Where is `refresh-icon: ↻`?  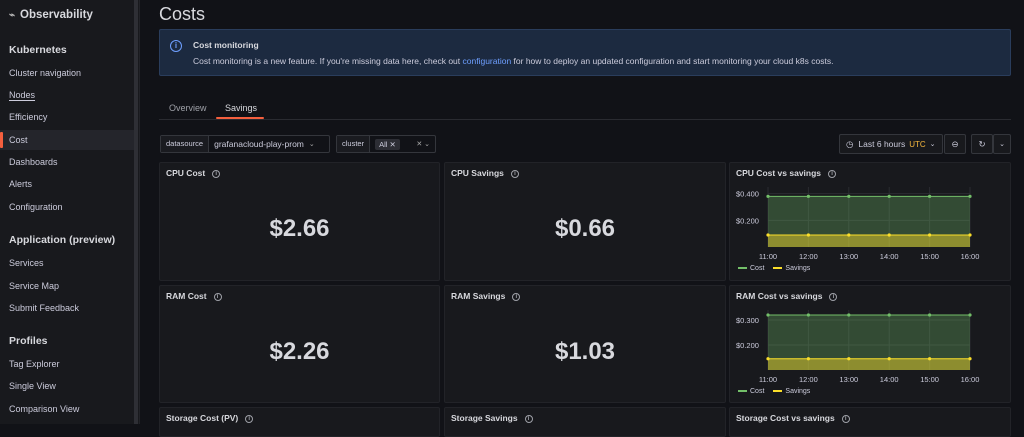
refresh-icon: ↻ is located at coordinates (982, 143).